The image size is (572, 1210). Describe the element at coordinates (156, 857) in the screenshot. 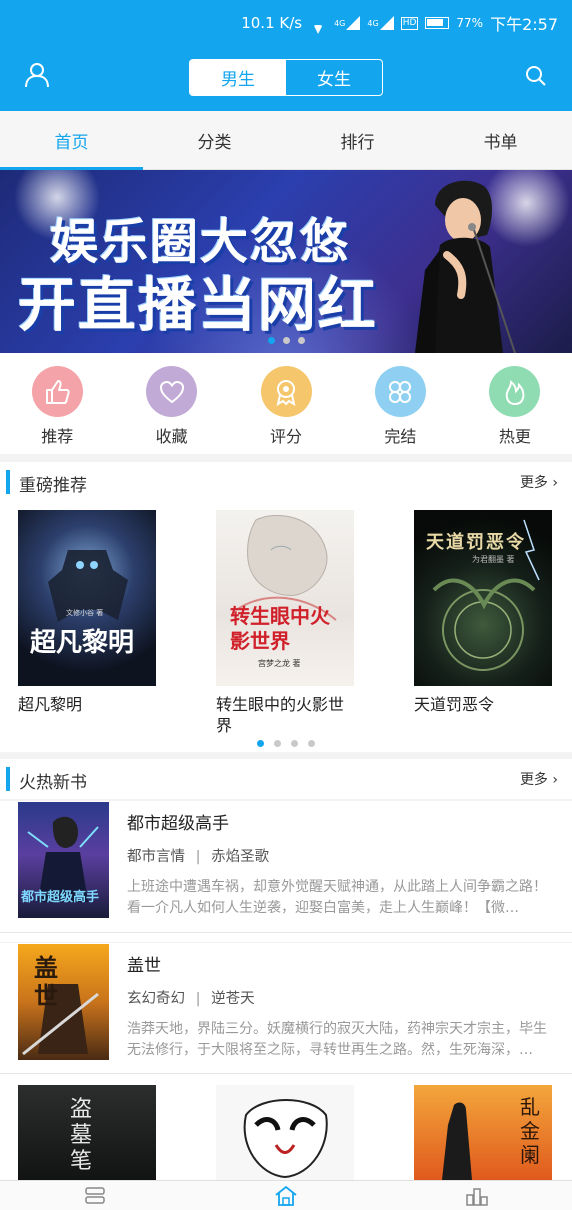

I see `book-genre: 都市言情` at that location.